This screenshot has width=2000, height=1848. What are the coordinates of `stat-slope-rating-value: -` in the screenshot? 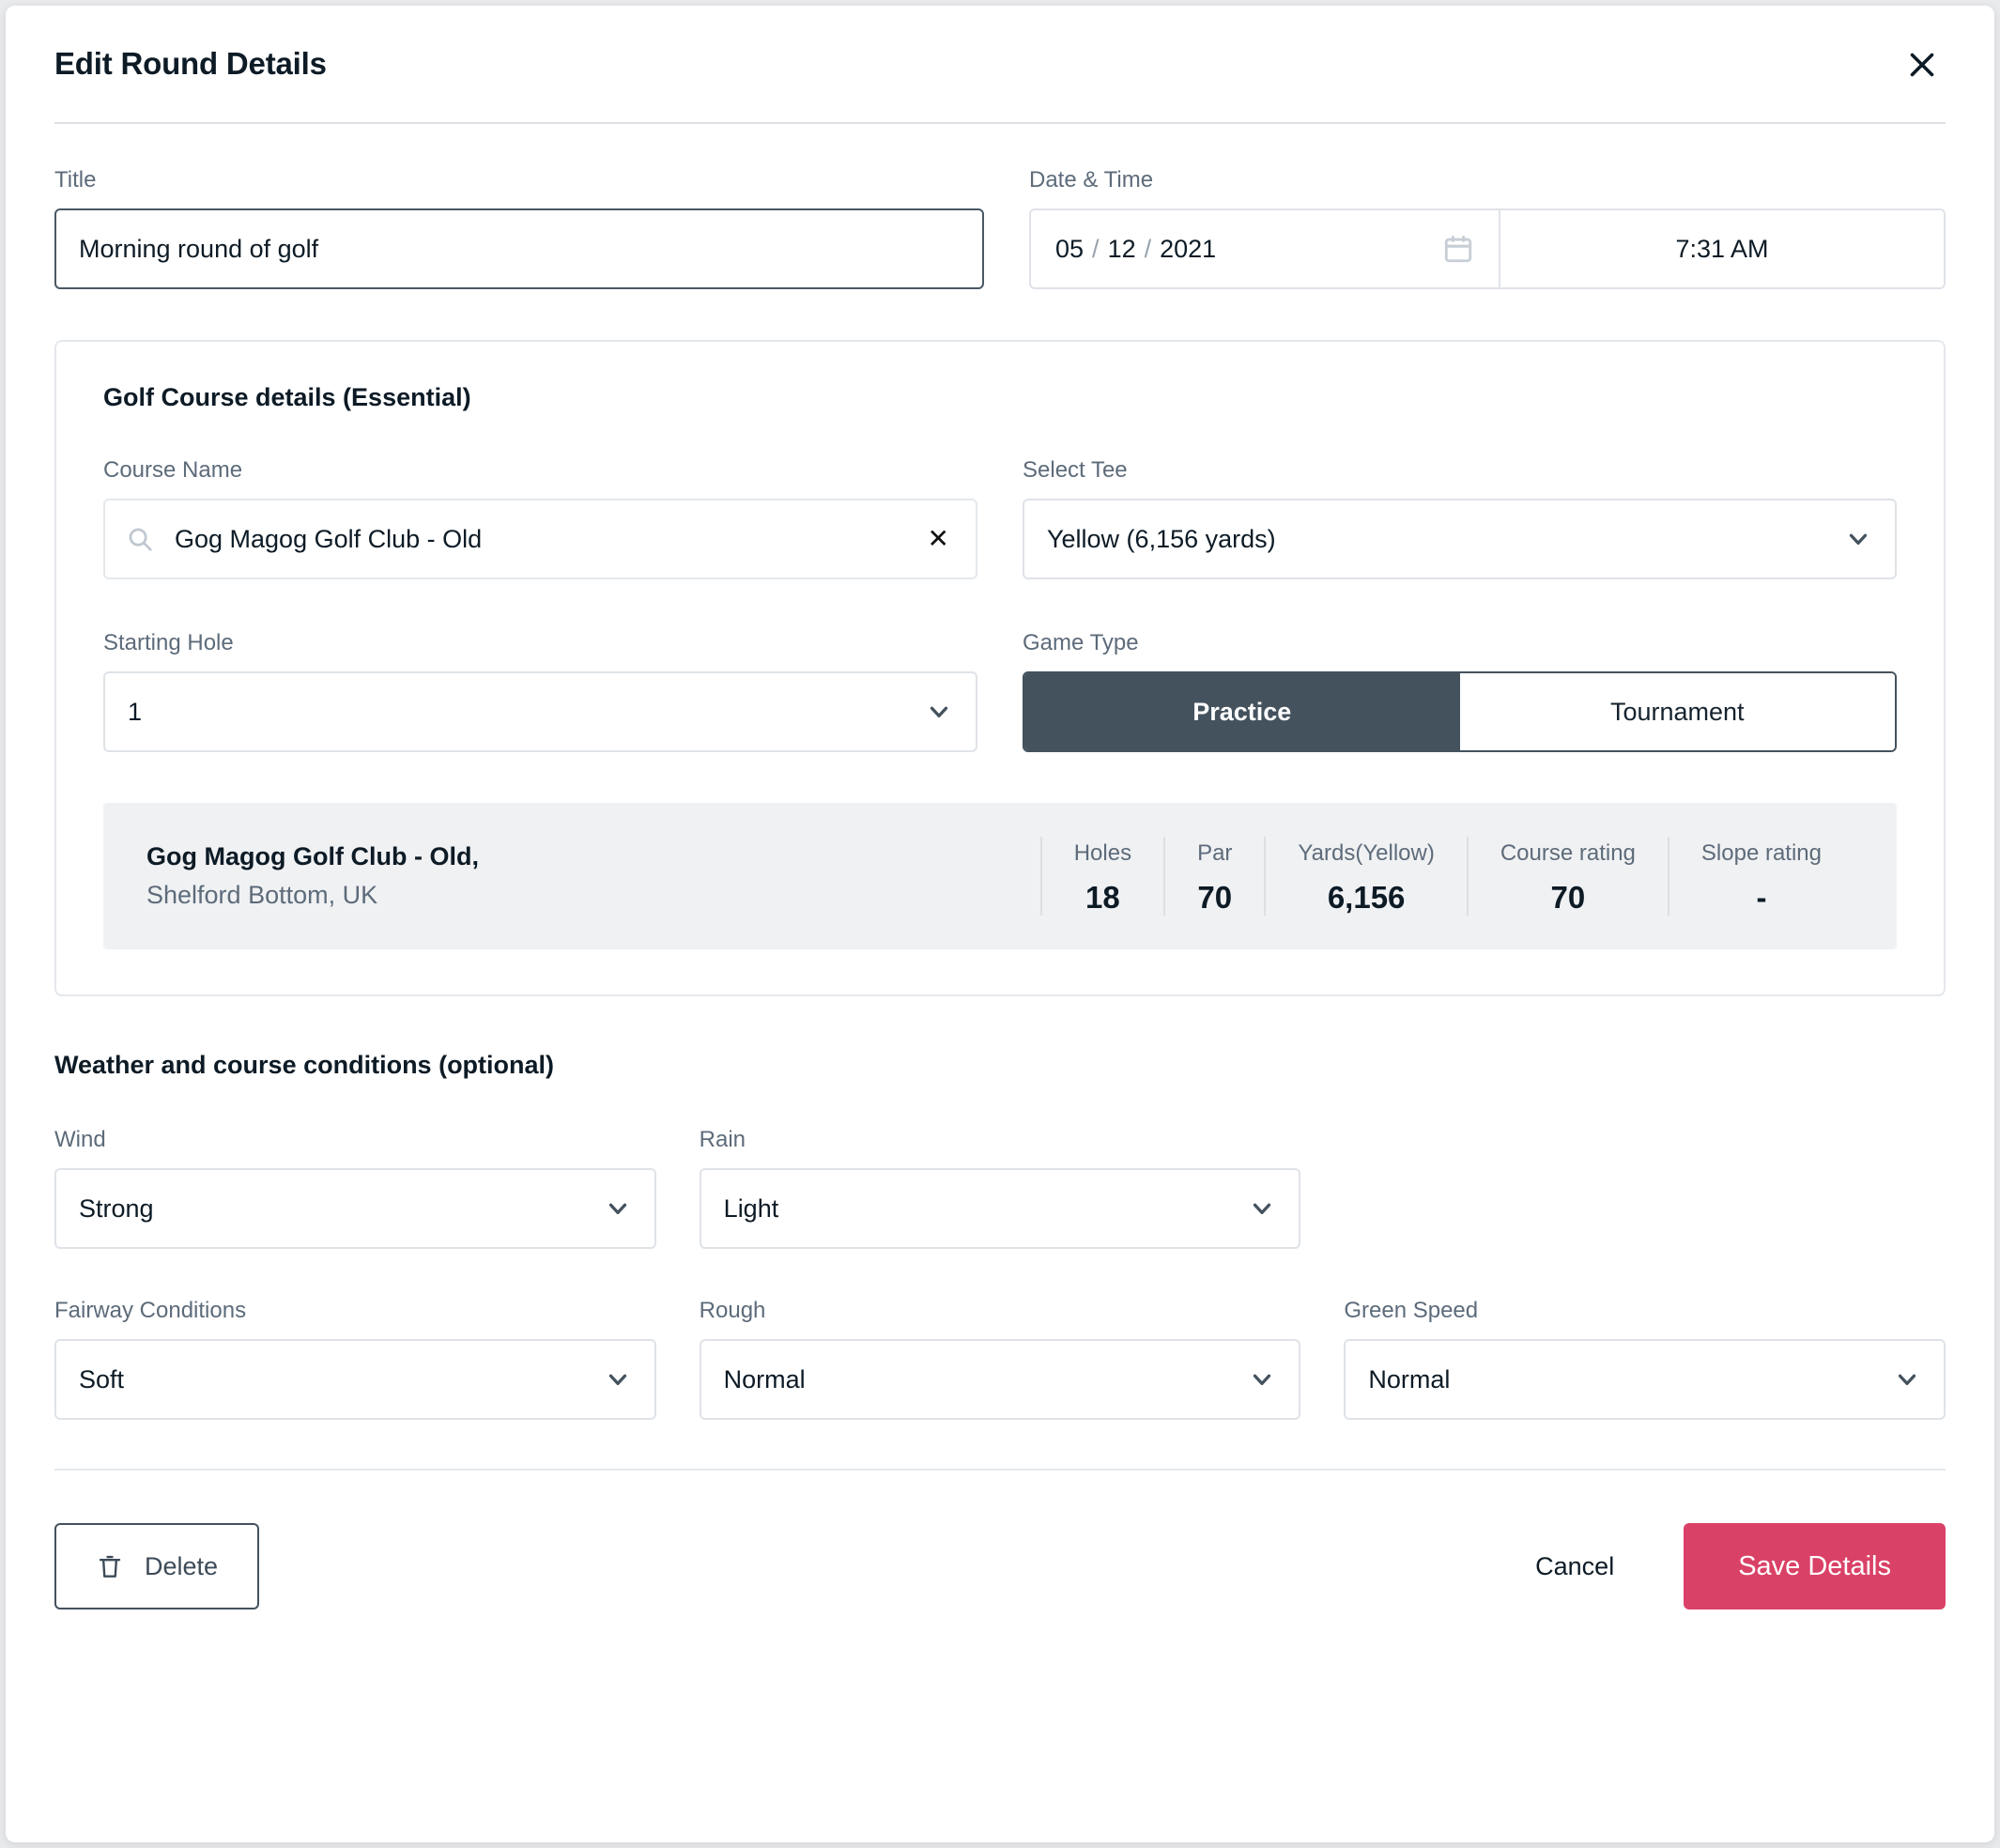 It's located at (1761, 897).